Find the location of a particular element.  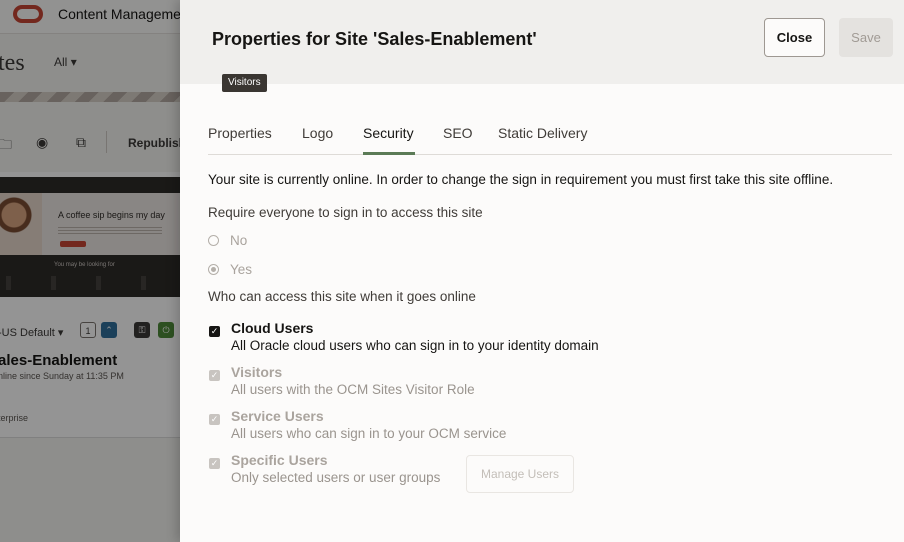

service-users-title: Service Users is located at coordinates (277, 416).